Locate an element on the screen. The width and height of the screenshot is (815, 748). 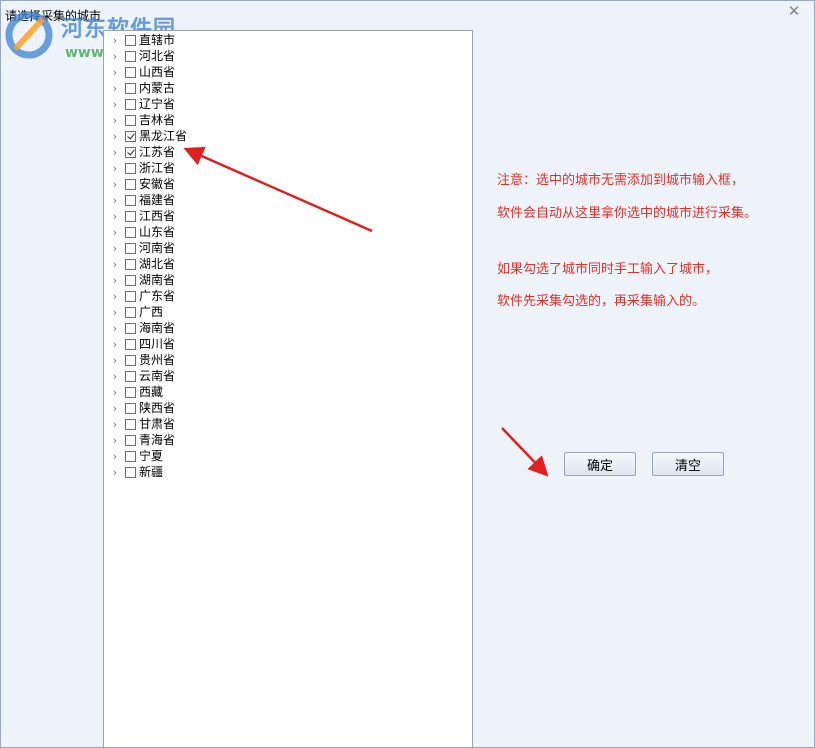
note-line-3: 如果勾选了城市同时手工输入了城市， is located at coordinates (608, 269).